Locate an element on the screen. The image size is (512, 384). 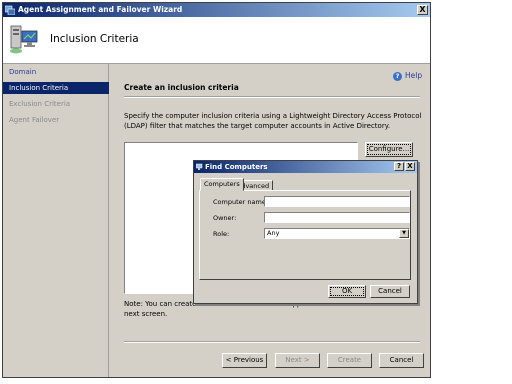
next-button: Next > is located at coordinates (297, 360).